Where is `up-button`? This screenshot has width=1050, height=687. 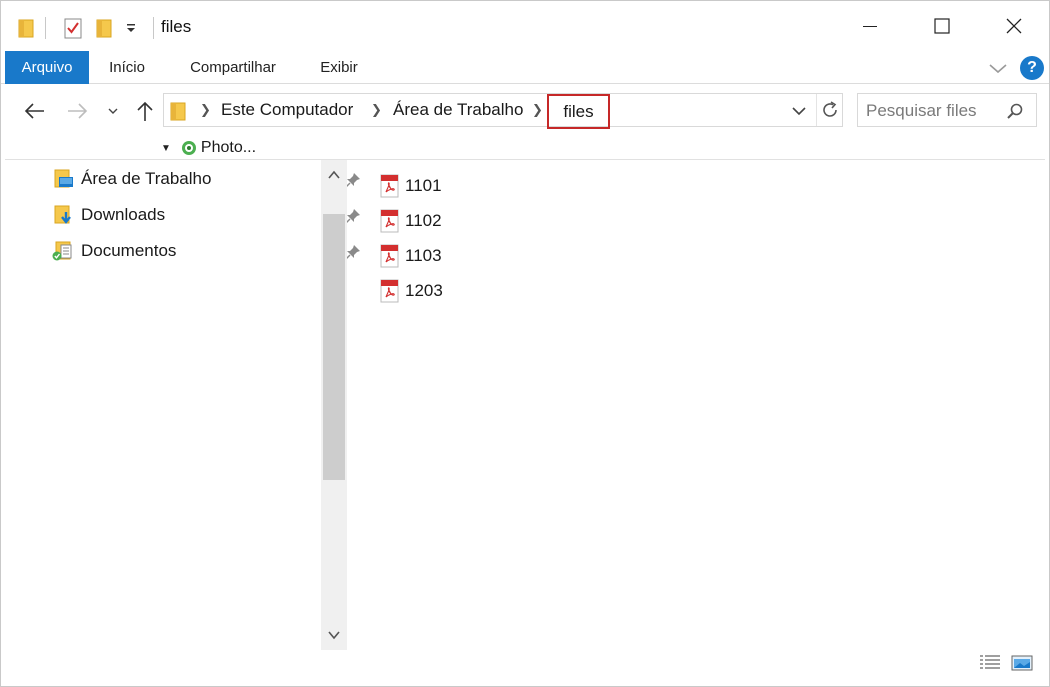
up-button is located at coordinates (145, 111).